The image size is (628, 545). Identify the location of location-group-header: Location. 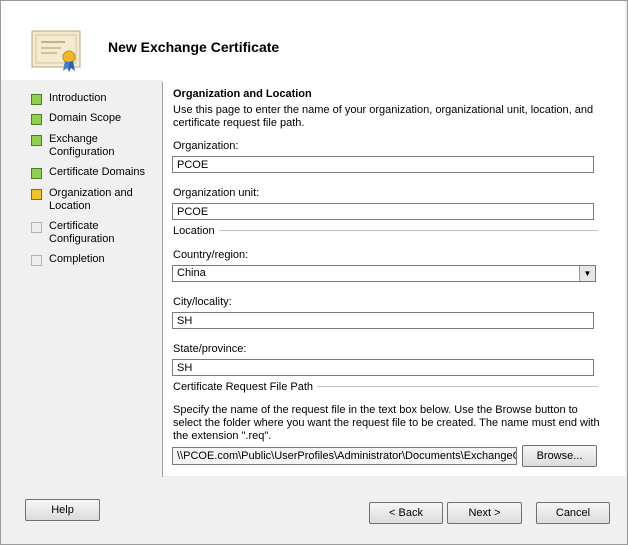
(385, 231).